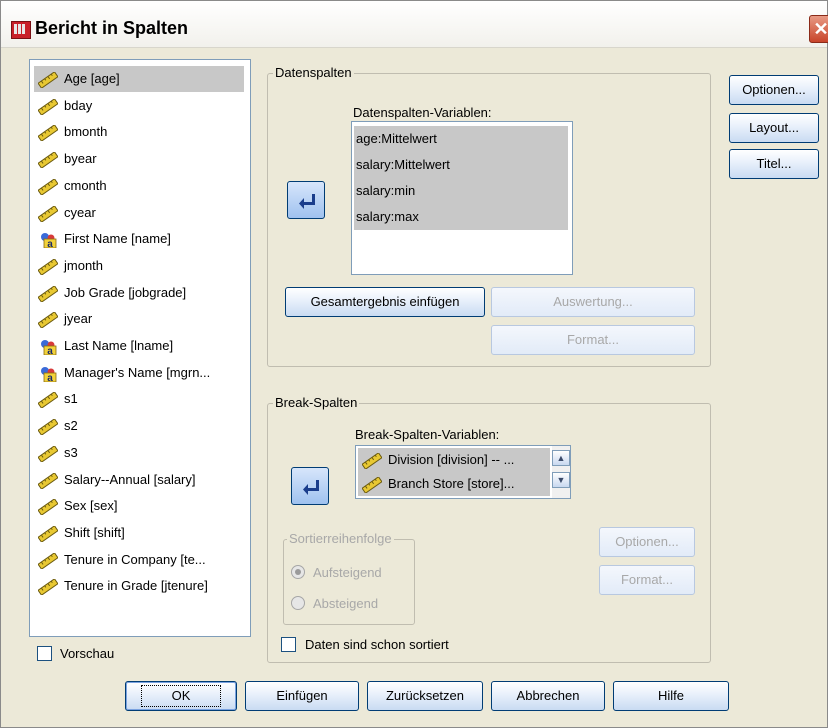 This screenshot has height=728, width=828. Describe the element at coordinates (125, 292) in the screenshot. I see `variable-label: Job Grade [jobgrade]` at that location.